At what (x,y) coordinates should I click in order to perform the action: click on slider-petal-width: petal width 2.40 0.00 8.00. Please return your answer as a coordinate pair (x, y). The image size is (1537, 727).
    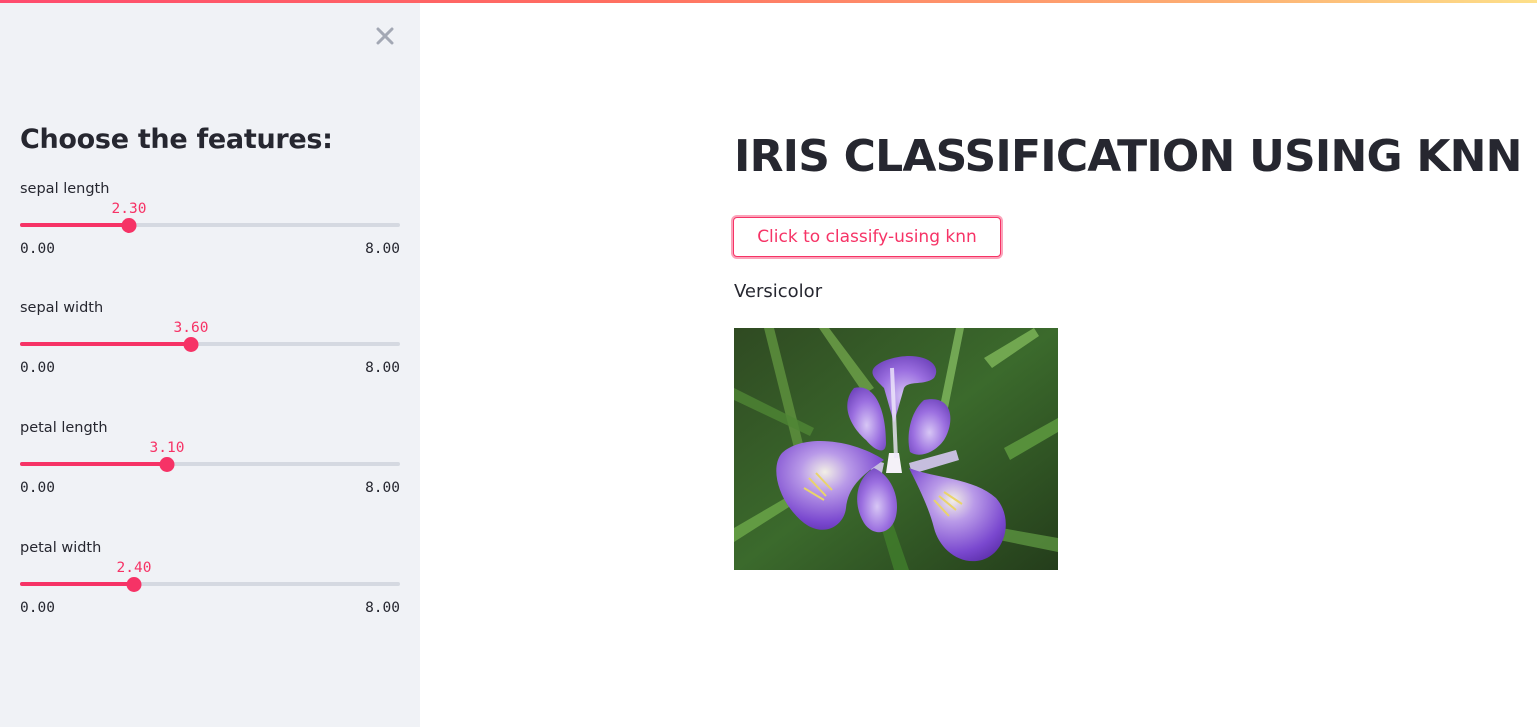
    Looking at the image, I should click on (210, 595).